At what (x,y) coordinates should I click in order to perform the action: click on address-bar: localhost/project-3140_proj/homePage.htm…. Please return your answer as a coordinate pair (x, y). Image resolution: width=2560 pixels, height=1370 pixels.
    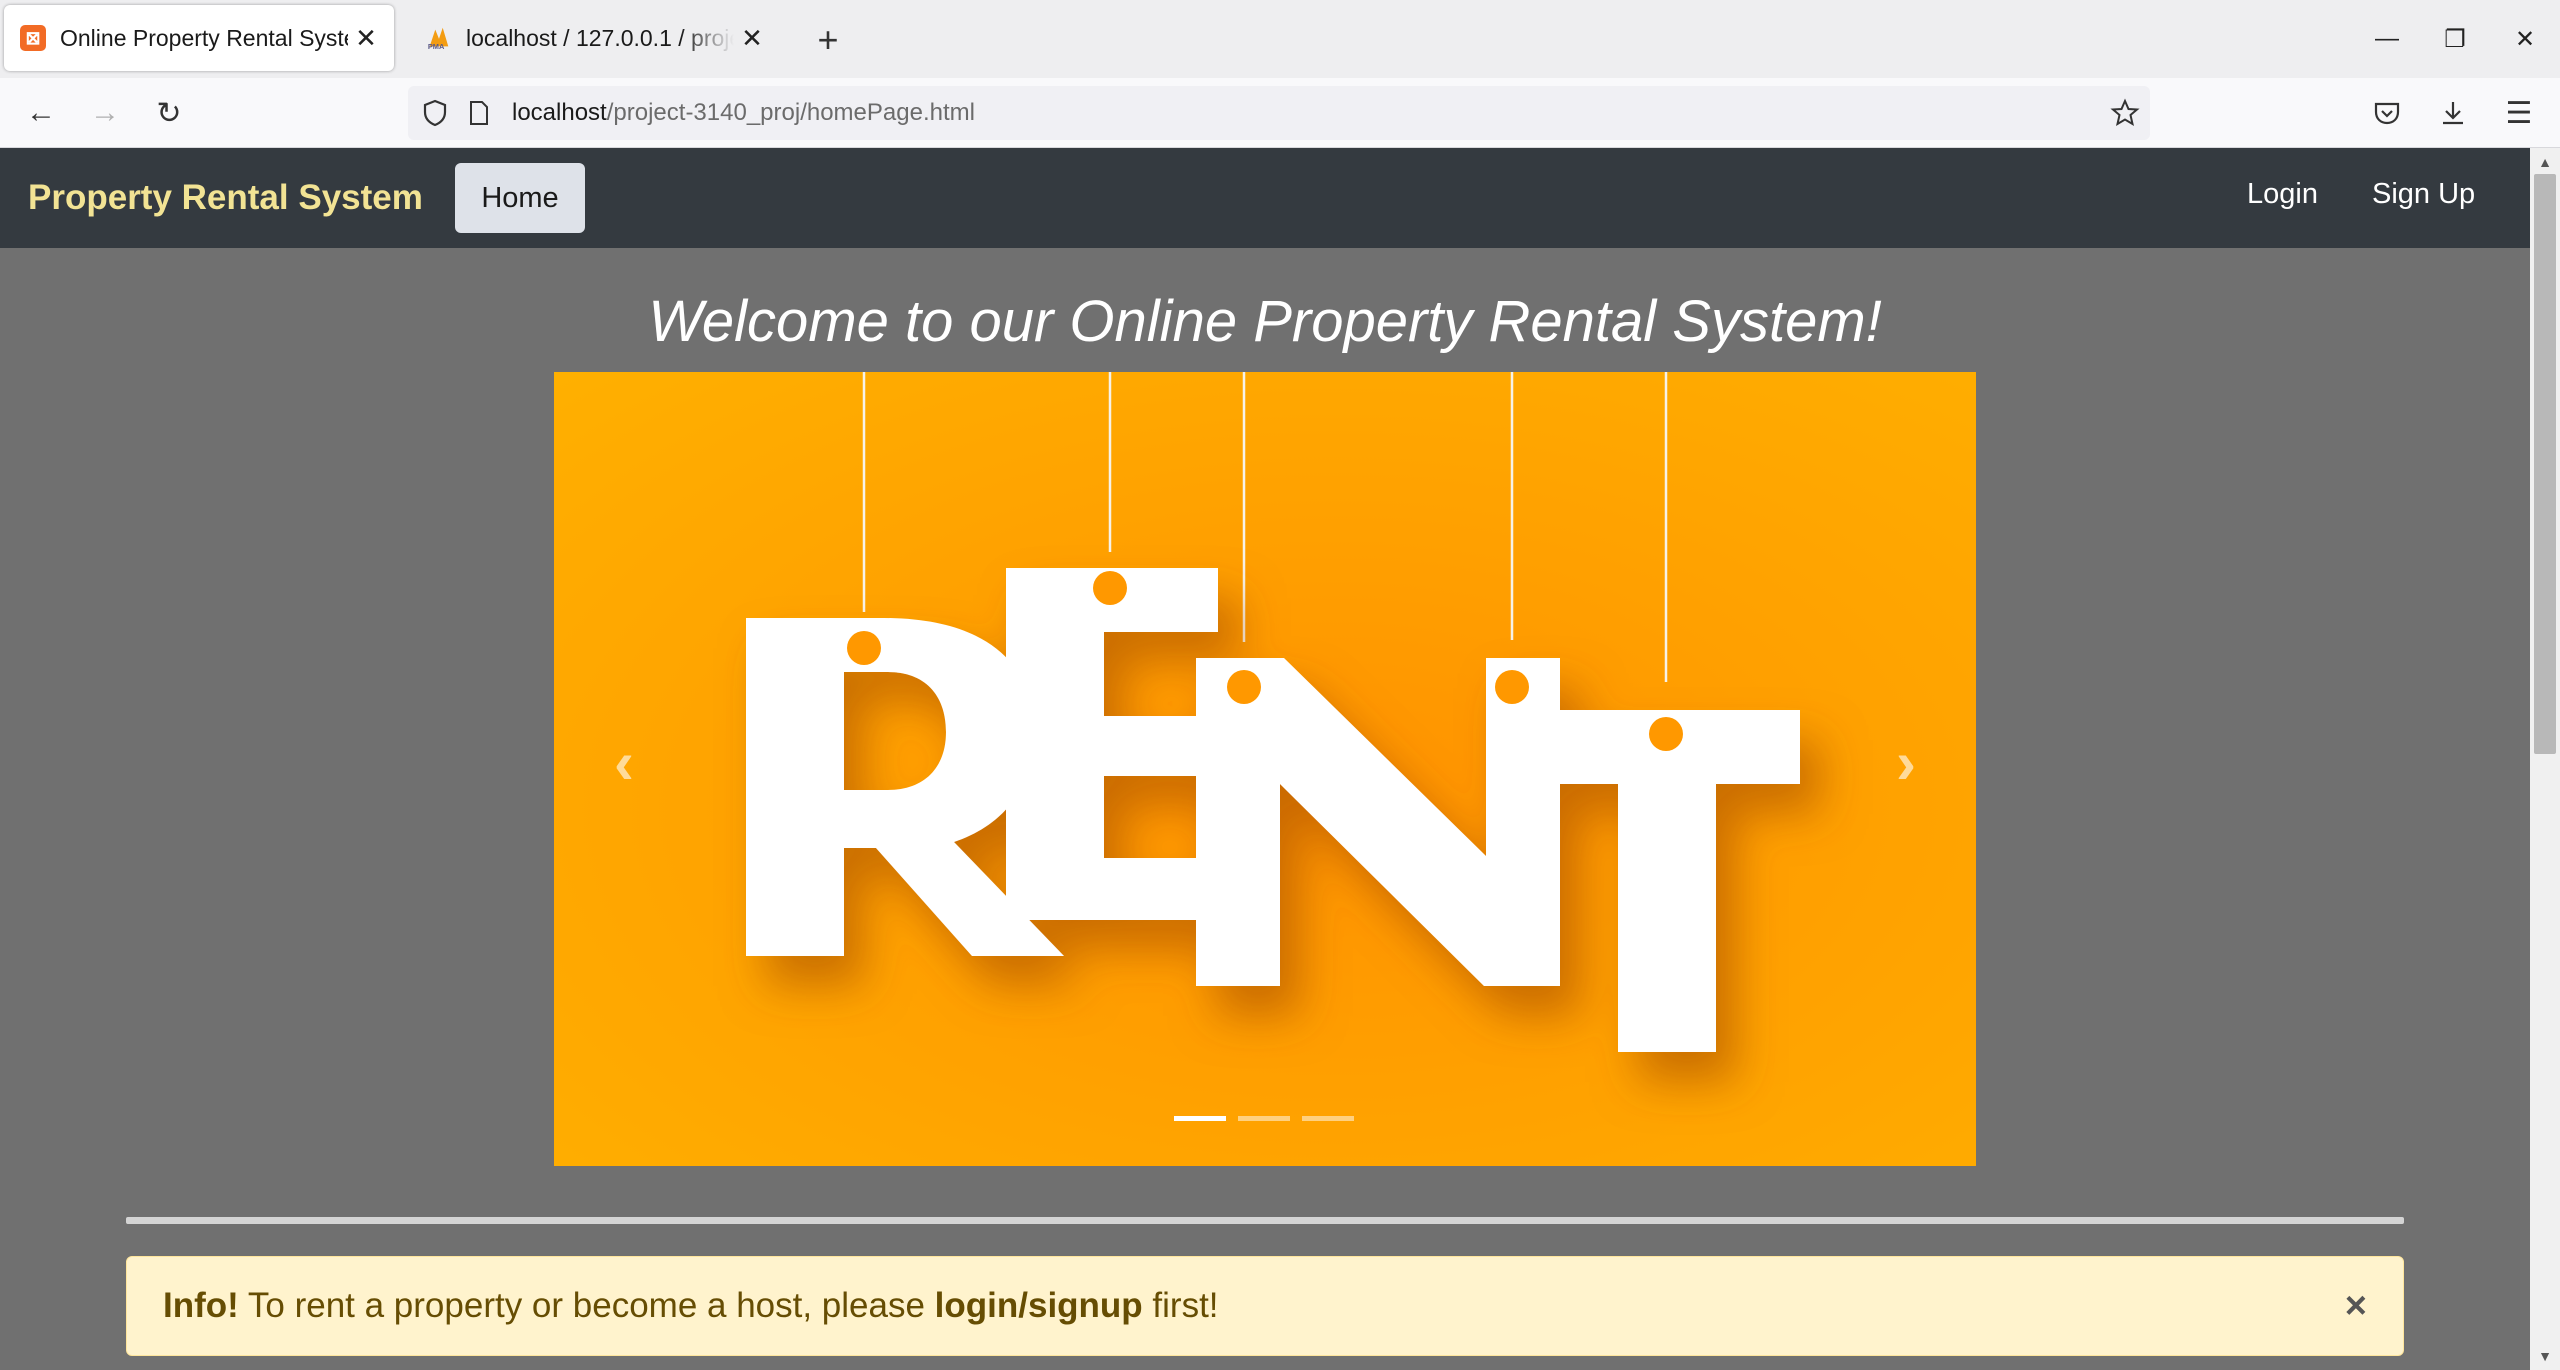
    Looking at the image, I should click on (1279, 113).